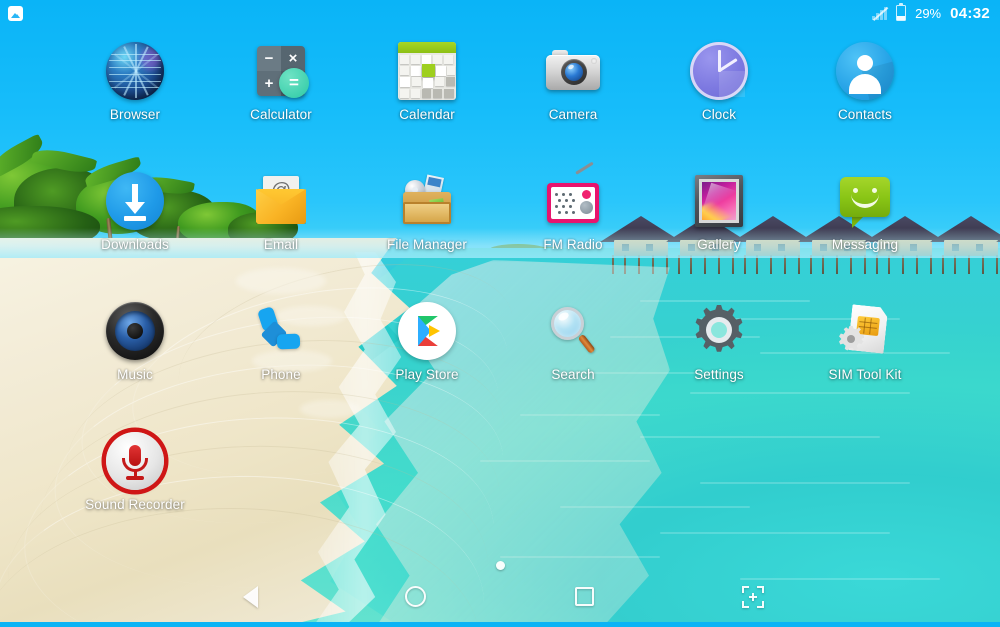  Describe the element at coordinates (135, 461) in the screenshot. I see `microphone-icon` at that location.